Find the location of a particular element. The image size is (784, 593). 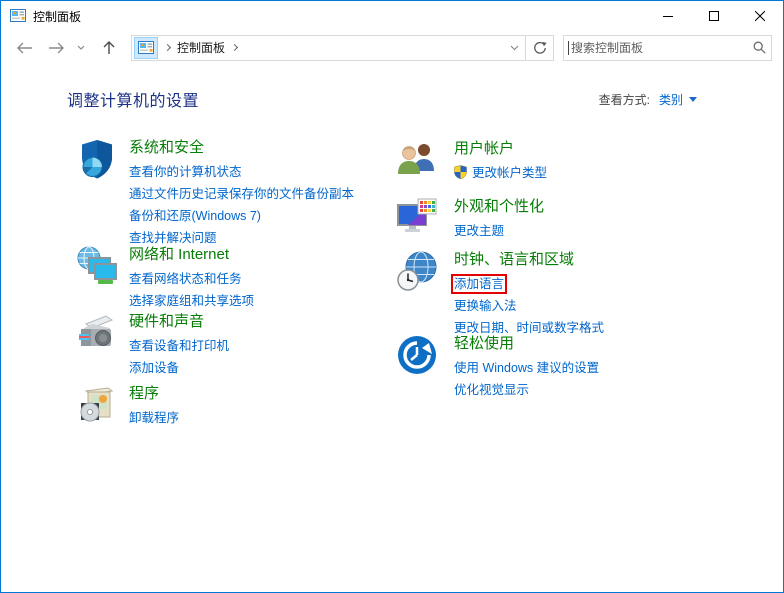

task-row: 更改帐户类型 is located at coordinates (500, 173).